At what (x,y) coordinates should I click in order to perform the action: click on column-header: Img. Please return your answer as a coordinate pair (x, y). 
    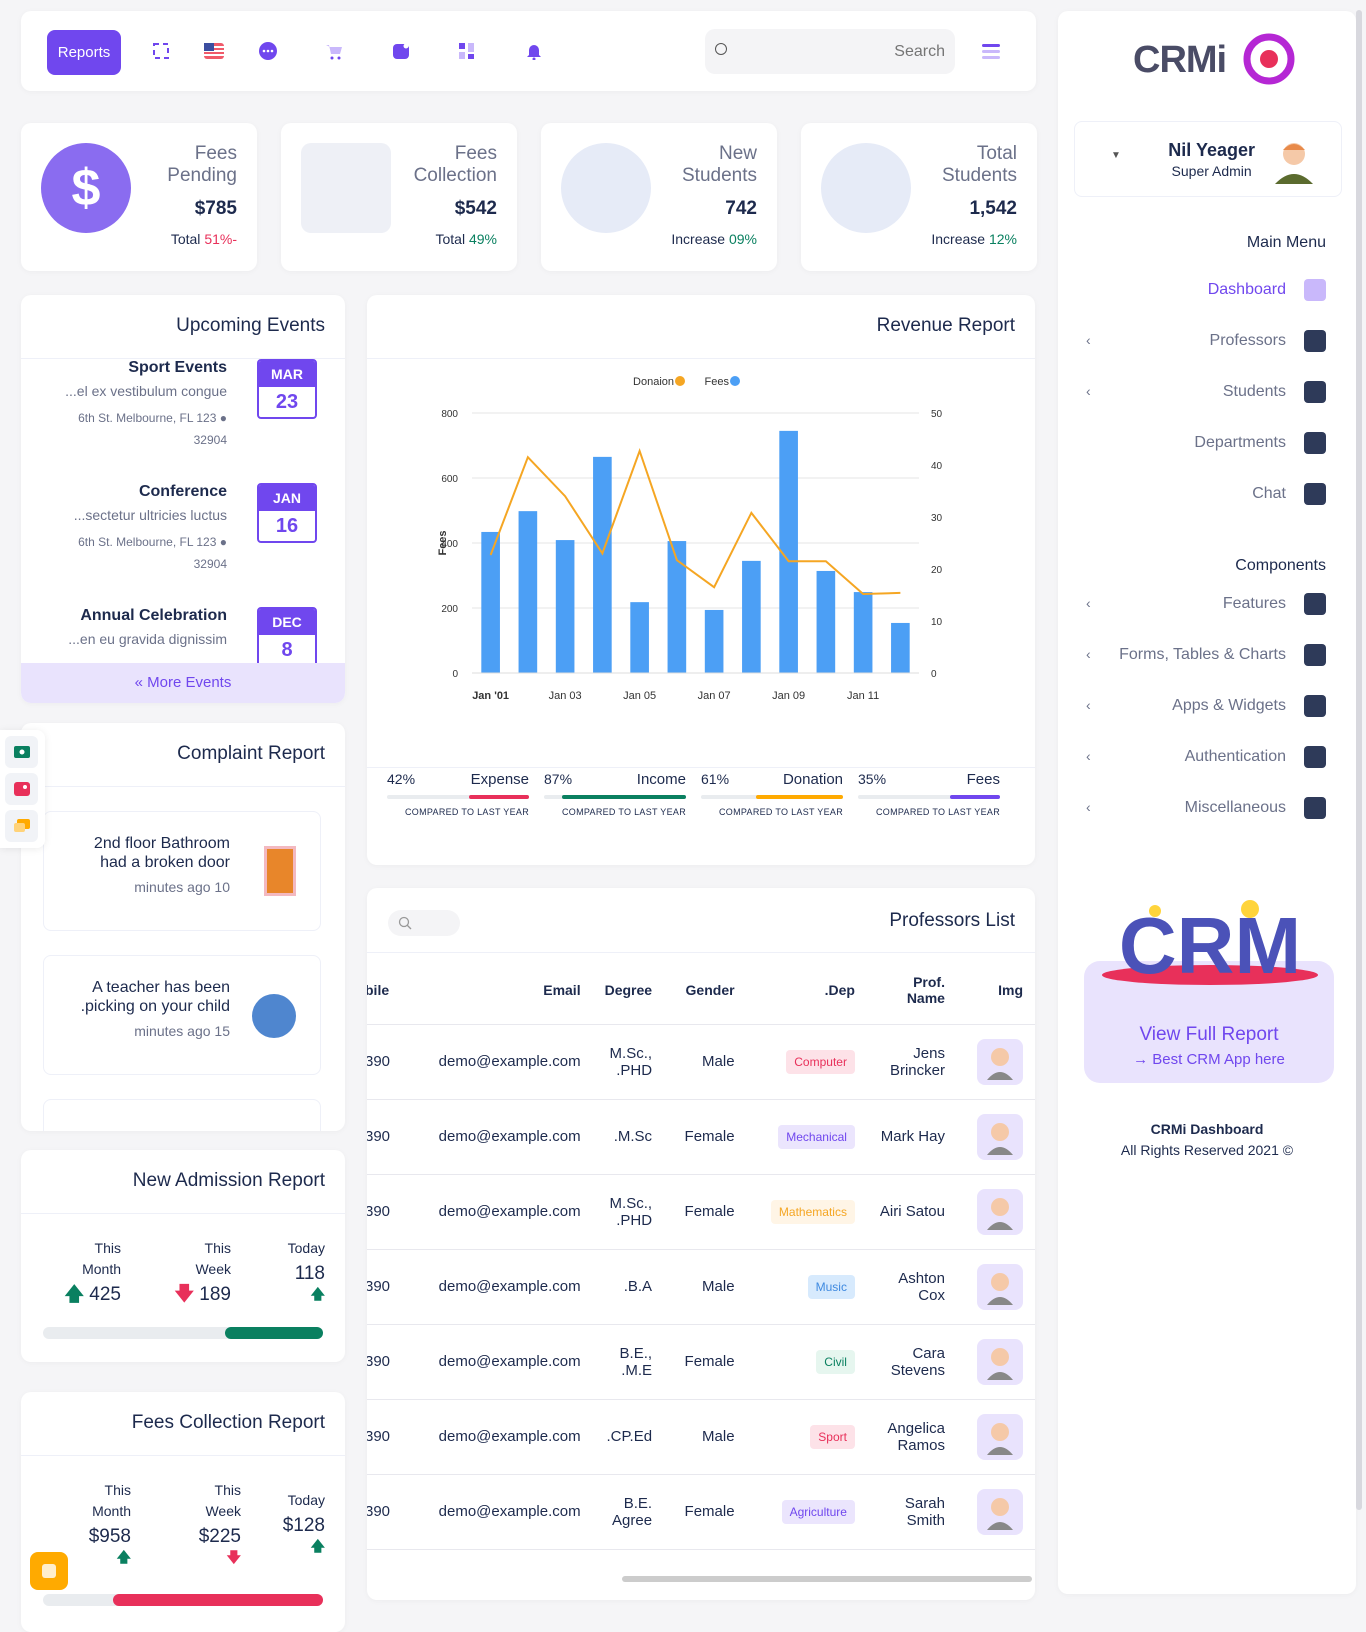
    Looking at the image, I should click on (996, 990).